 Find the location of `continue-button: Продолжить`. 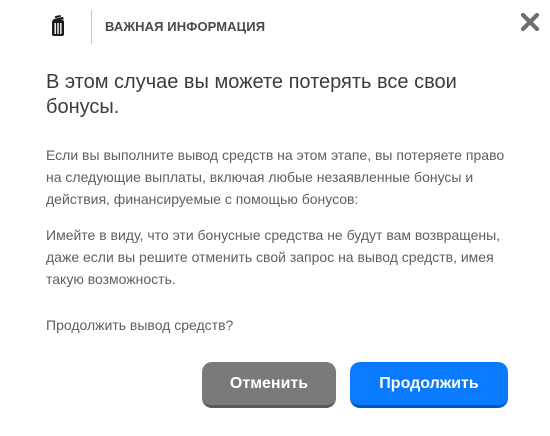

continue-button: Продолжить is located at coordinates (429, 385).